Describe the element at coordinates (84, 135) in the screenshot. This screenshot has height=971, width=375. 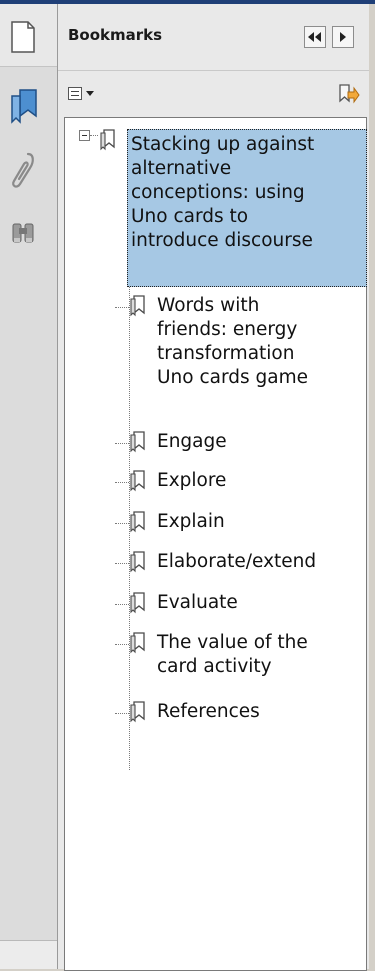
I see `collapse-expander` at that location.